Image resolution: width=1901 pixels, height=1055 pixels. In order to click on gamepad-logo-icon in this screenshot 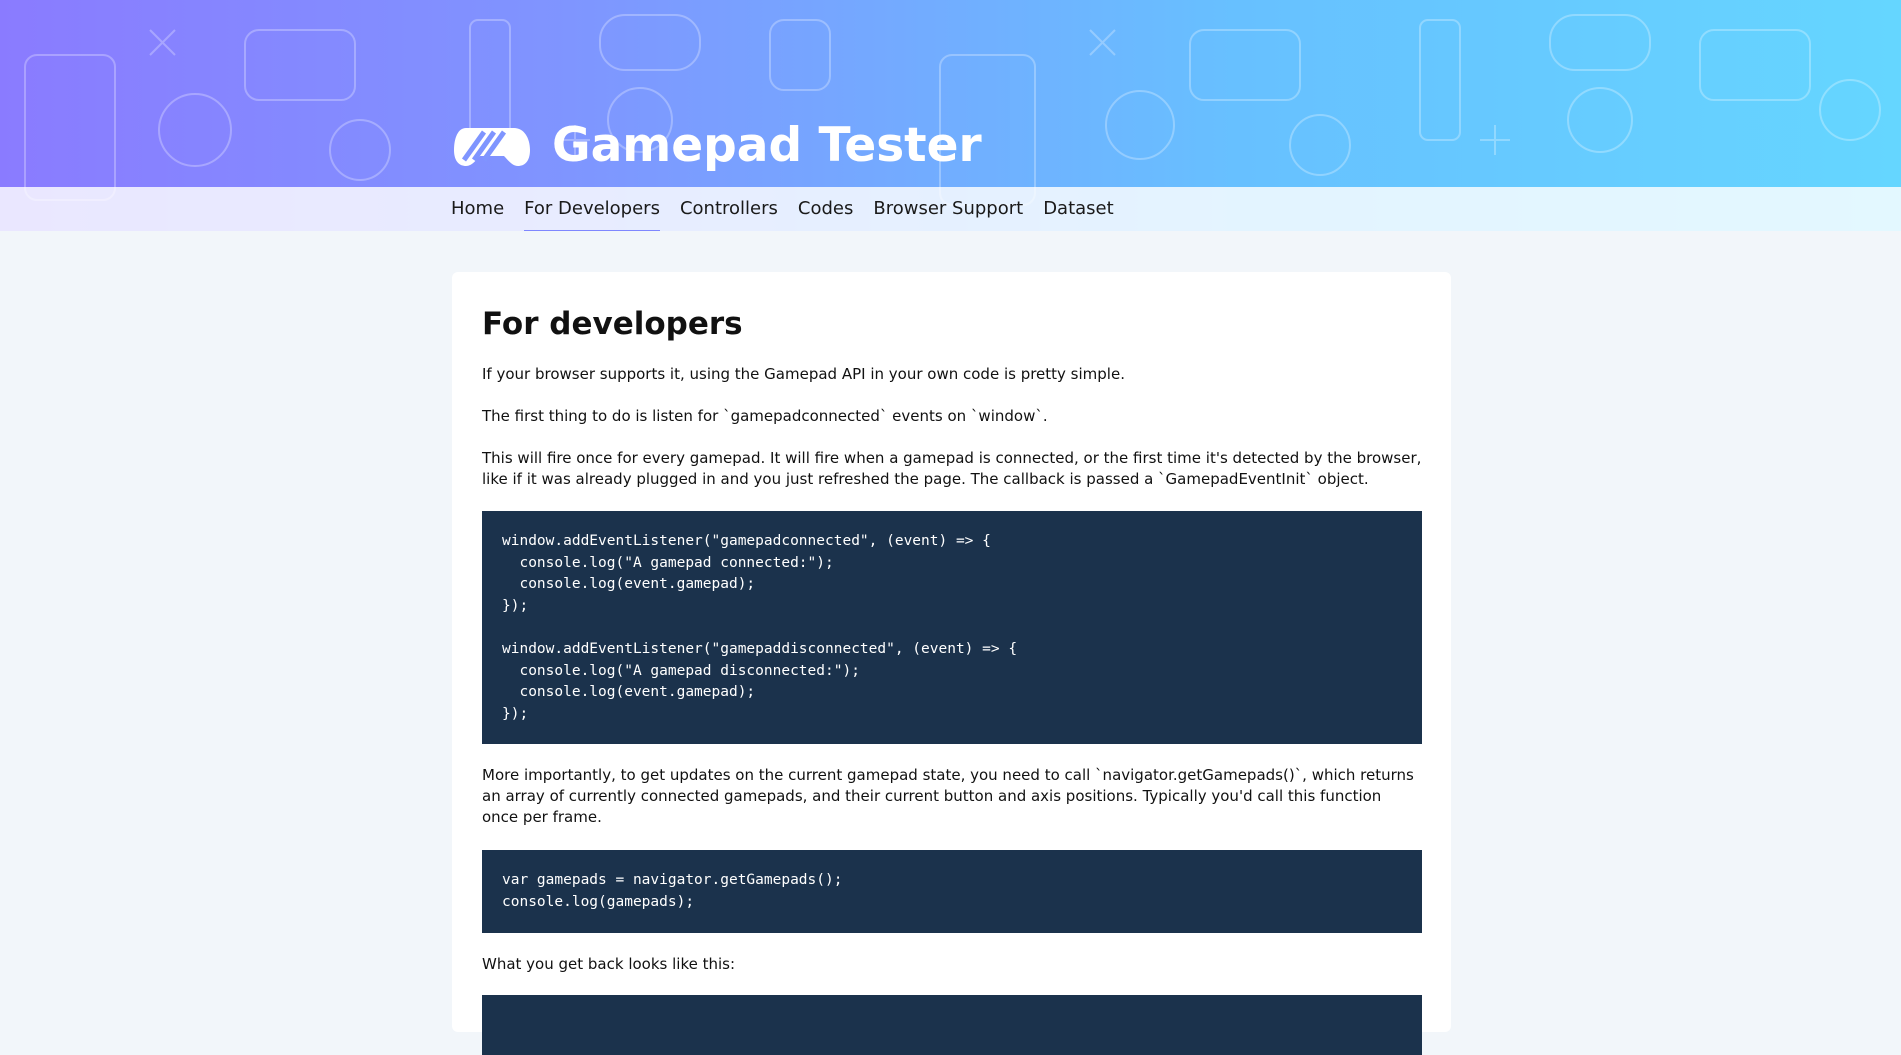, I will do `click(492, 147)`.